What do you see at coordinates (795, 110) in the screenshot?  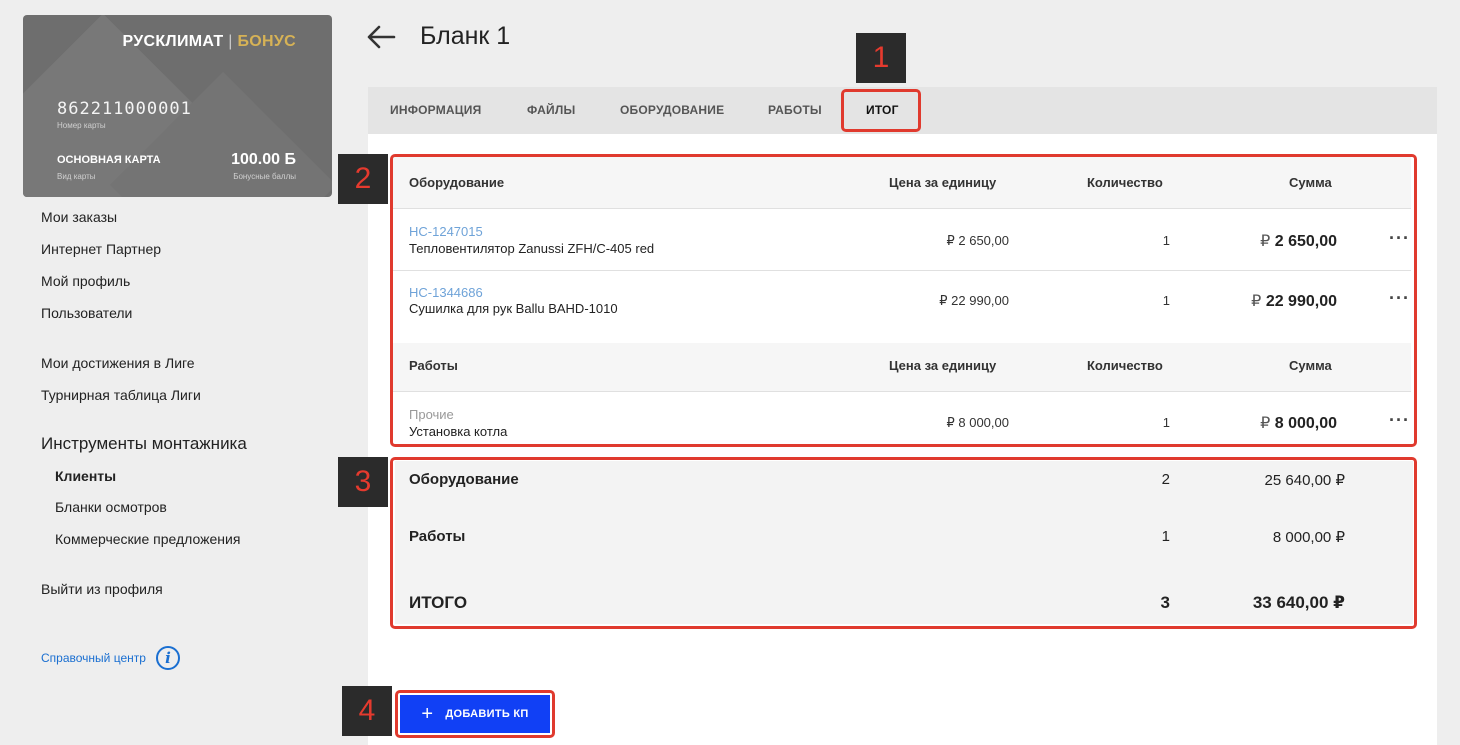 I see `tab-works: РАБОТЫ` at bounding box center [795, 110].